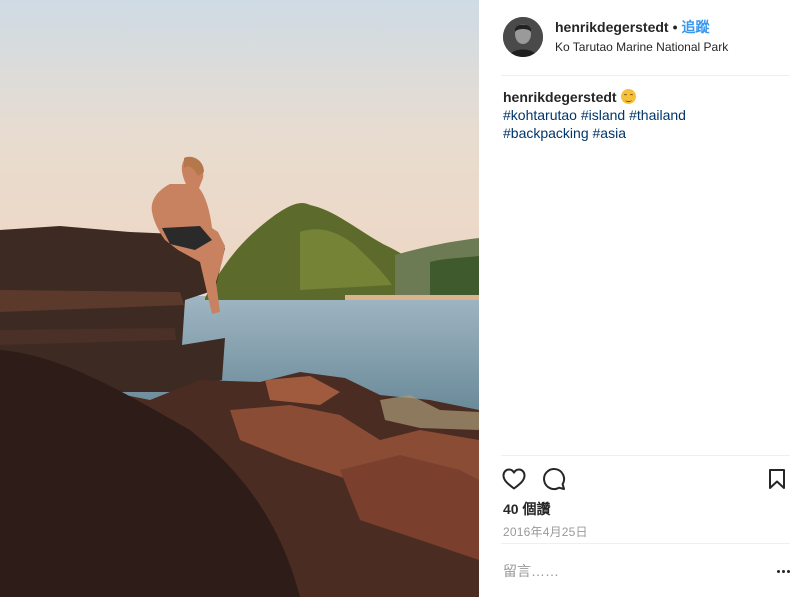  Describe the element at coordinates (657, 115) in the screenshot. I see `hashtag-thailand: #thailand` at that location.